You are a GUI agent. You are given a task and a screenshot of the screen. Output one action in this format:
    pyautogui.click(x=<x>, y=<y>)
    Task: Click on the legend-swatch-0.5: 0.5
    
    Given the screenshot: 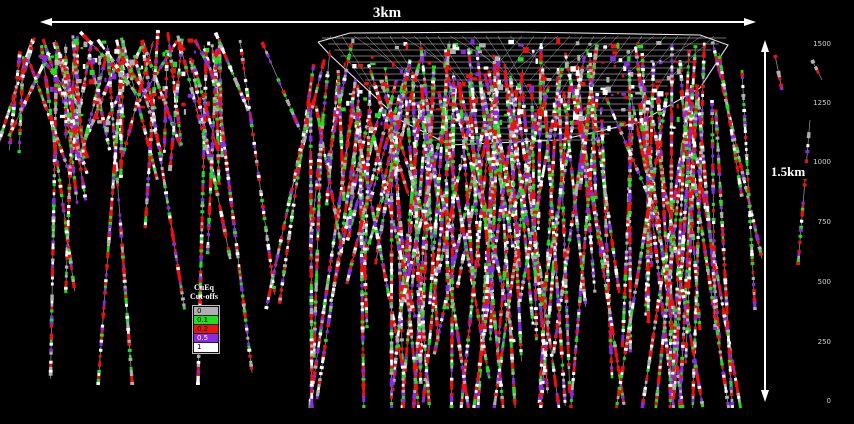 What is the action you would take?
    pyautogui.click(x=206, y=338)
    